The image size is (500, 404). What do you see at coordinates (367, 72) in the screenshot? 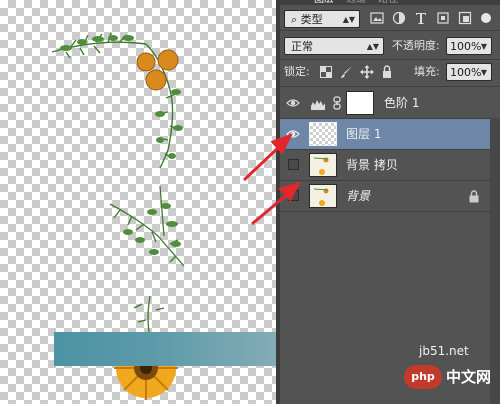
I see `lock-move-icon` at bounding box center [367, 72].